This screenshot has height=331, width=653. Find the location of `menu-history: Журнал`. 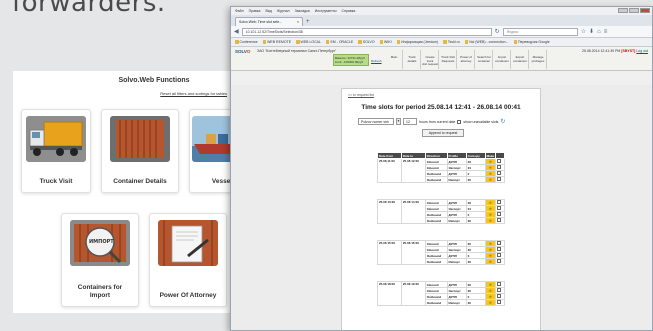

menu-history: Журнал is located at coordinates (283, 11).